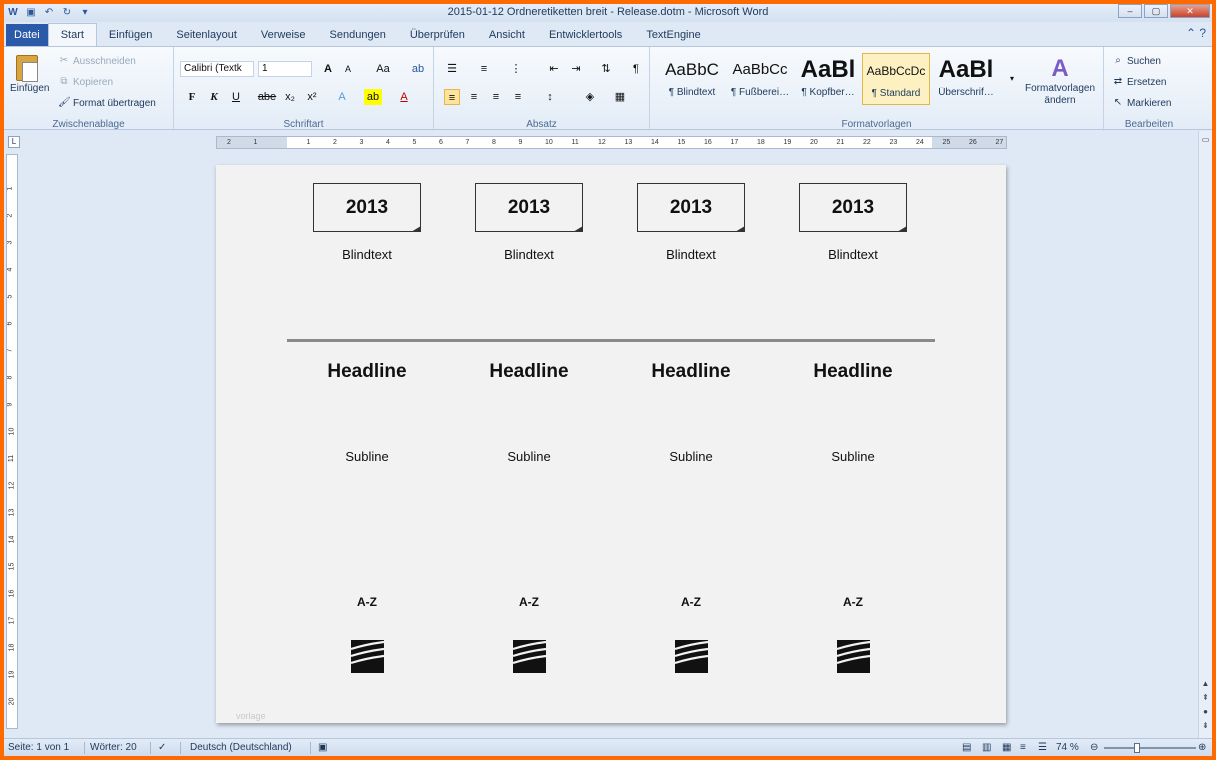 The image size is (1216, 760). I want to click on full-screen-reading-icon: ▥, so click(986, 747).